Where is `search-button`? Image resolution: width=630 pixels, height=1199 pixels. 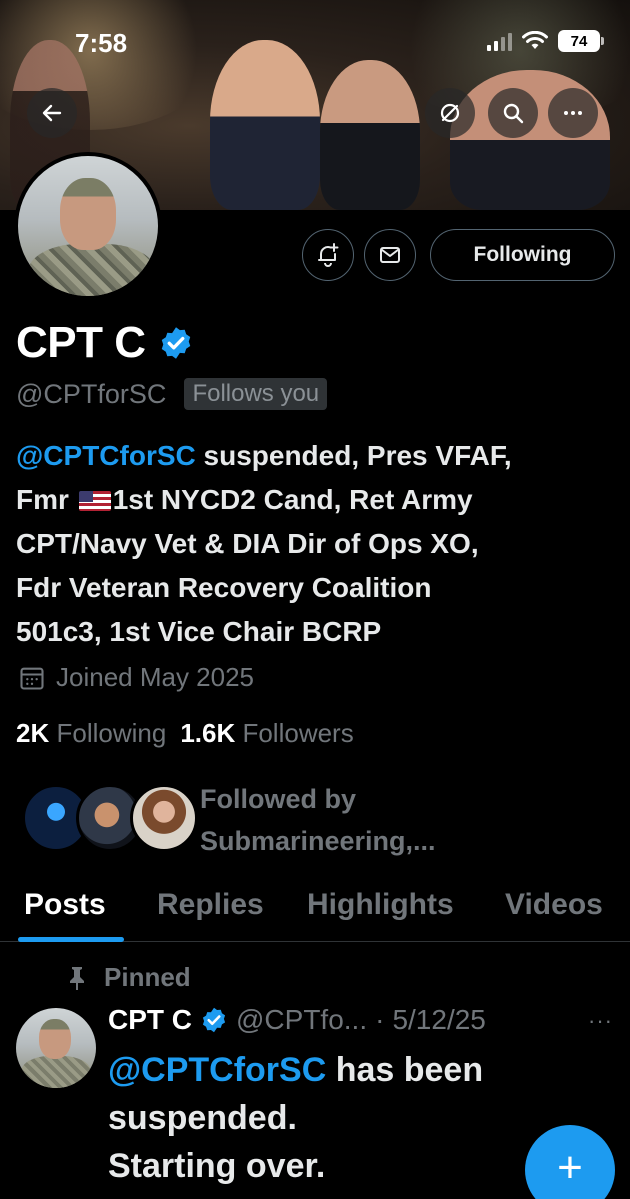 search-button is located at coordinates (513, 113).